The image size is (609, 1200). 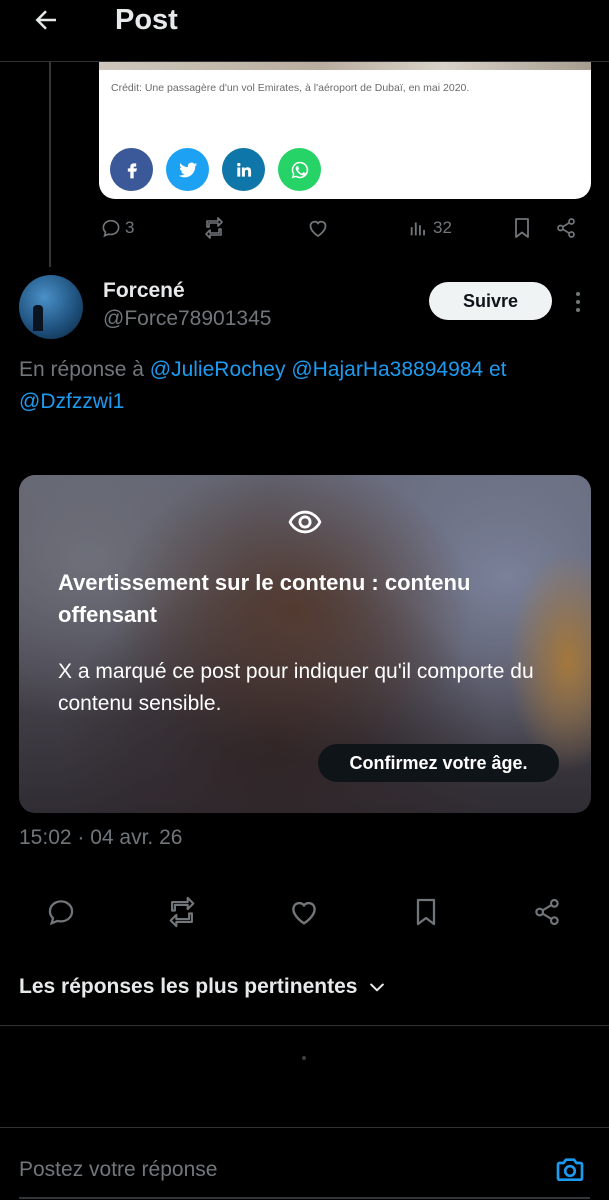 I want to click on repost-button, so click(x=182, y=912).